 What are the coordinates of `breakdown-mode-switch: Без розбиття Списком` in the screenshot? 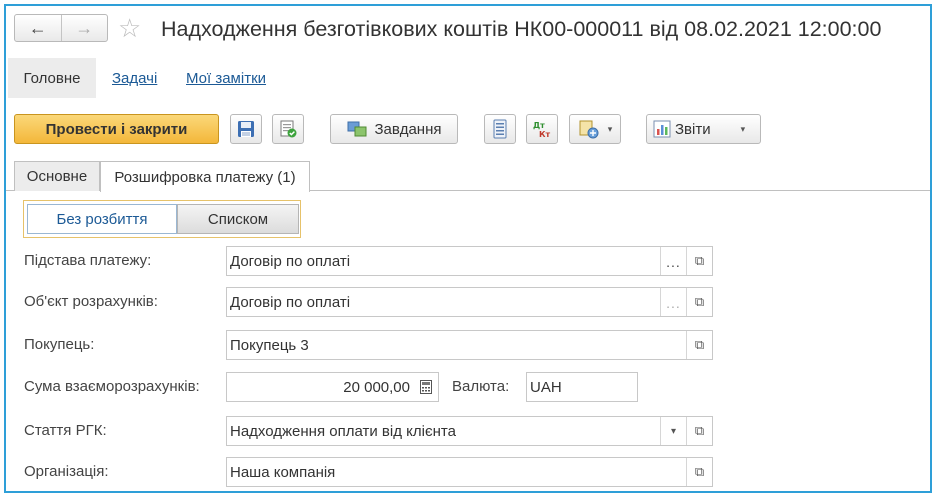 It's located at (162, 219).